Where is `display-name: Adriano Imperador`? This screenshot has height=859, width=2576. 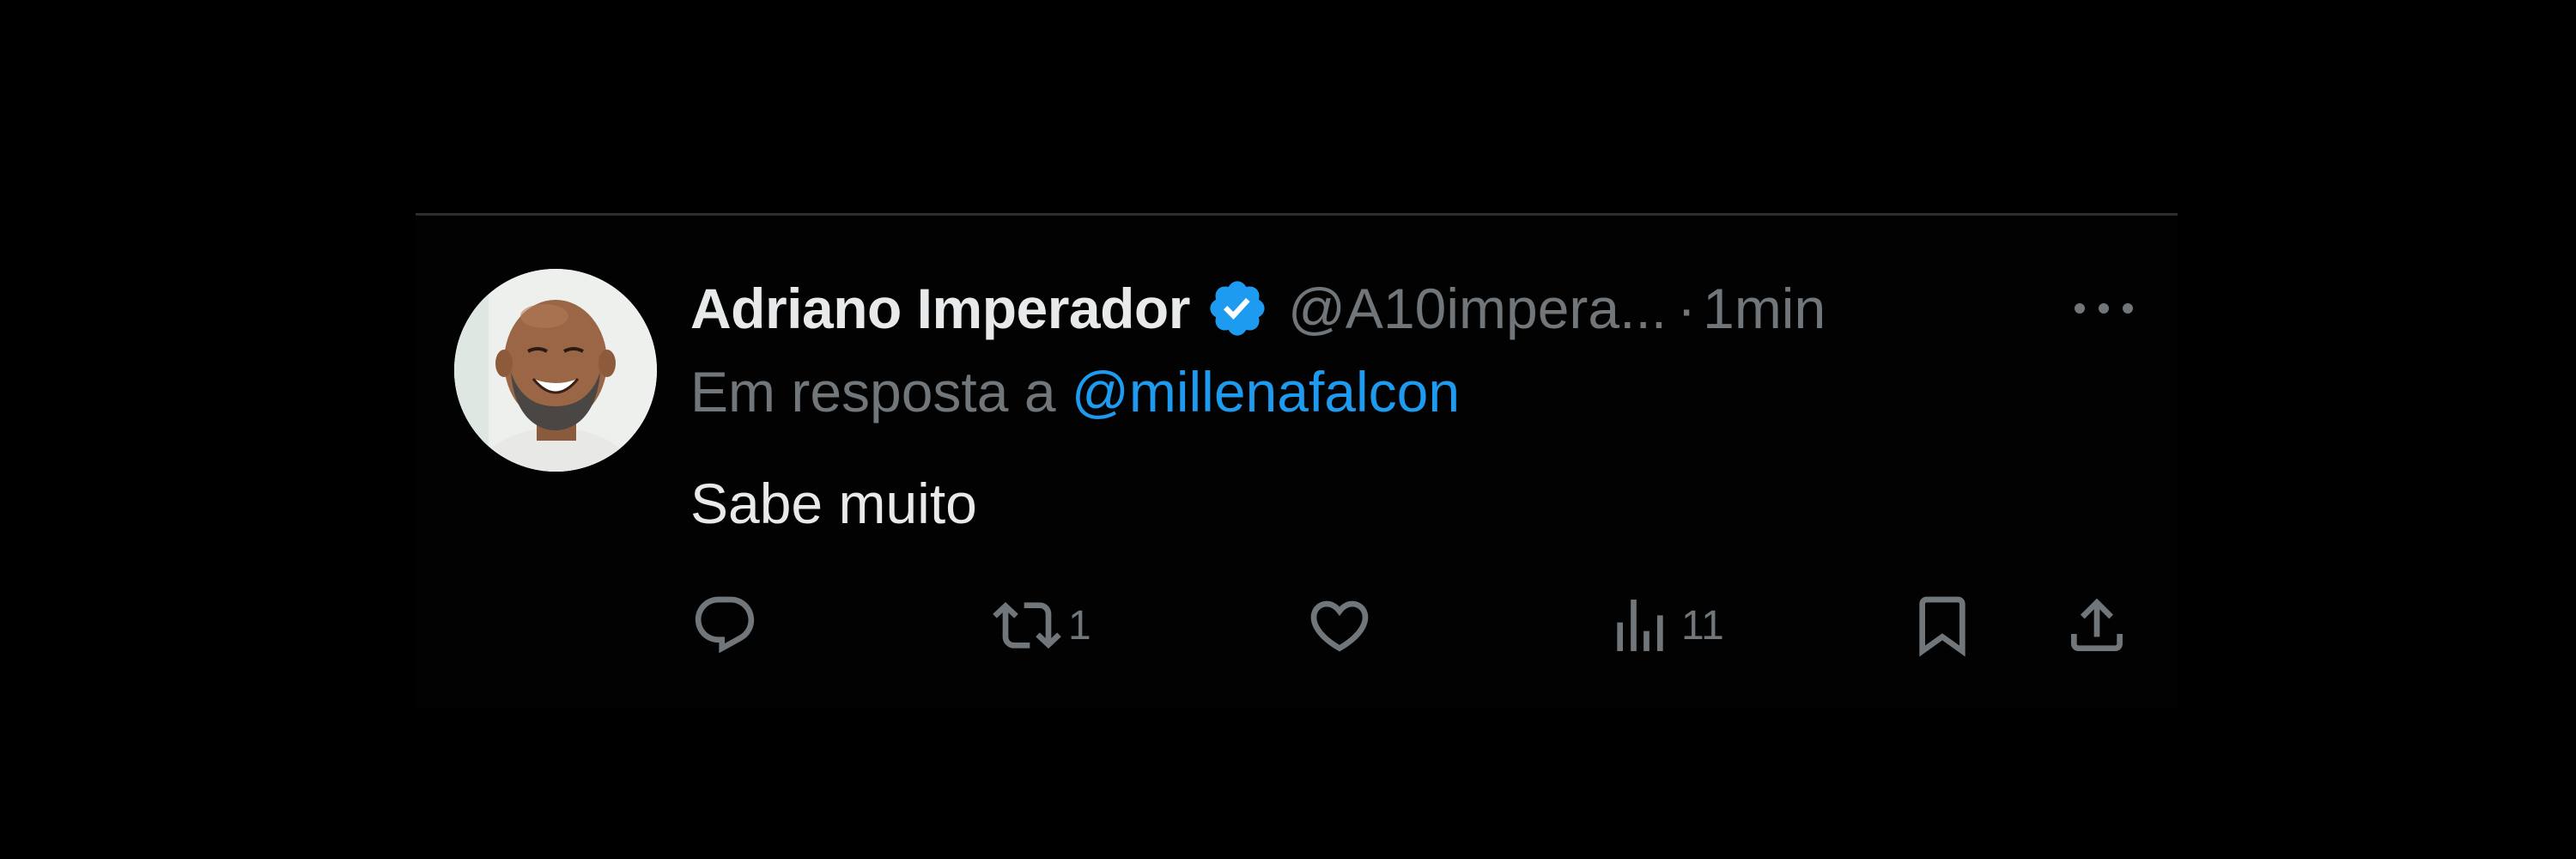
display-name: Adriano Imperador is located at coordinates (940, 309).